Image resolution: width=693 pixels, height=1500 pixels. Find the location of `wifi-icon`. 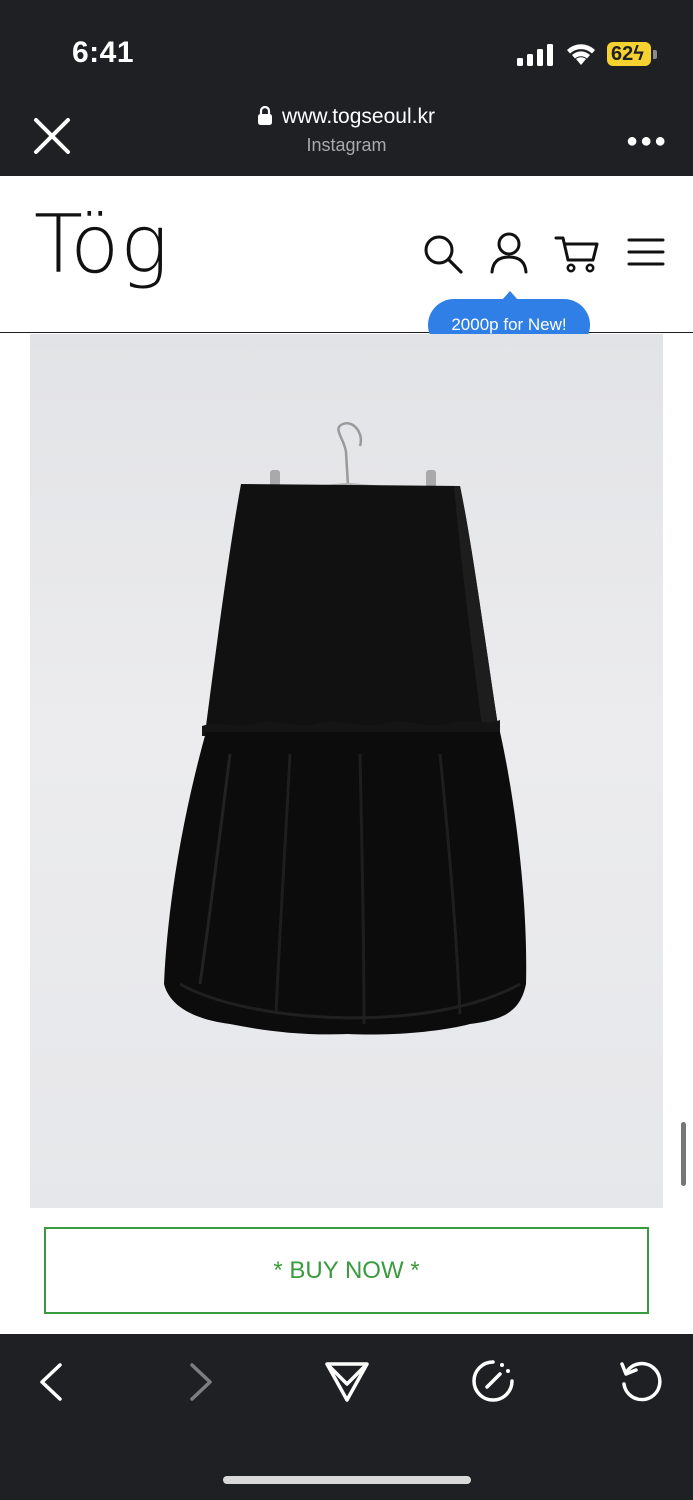

wifi-icon is located at coordinates (581, 54).